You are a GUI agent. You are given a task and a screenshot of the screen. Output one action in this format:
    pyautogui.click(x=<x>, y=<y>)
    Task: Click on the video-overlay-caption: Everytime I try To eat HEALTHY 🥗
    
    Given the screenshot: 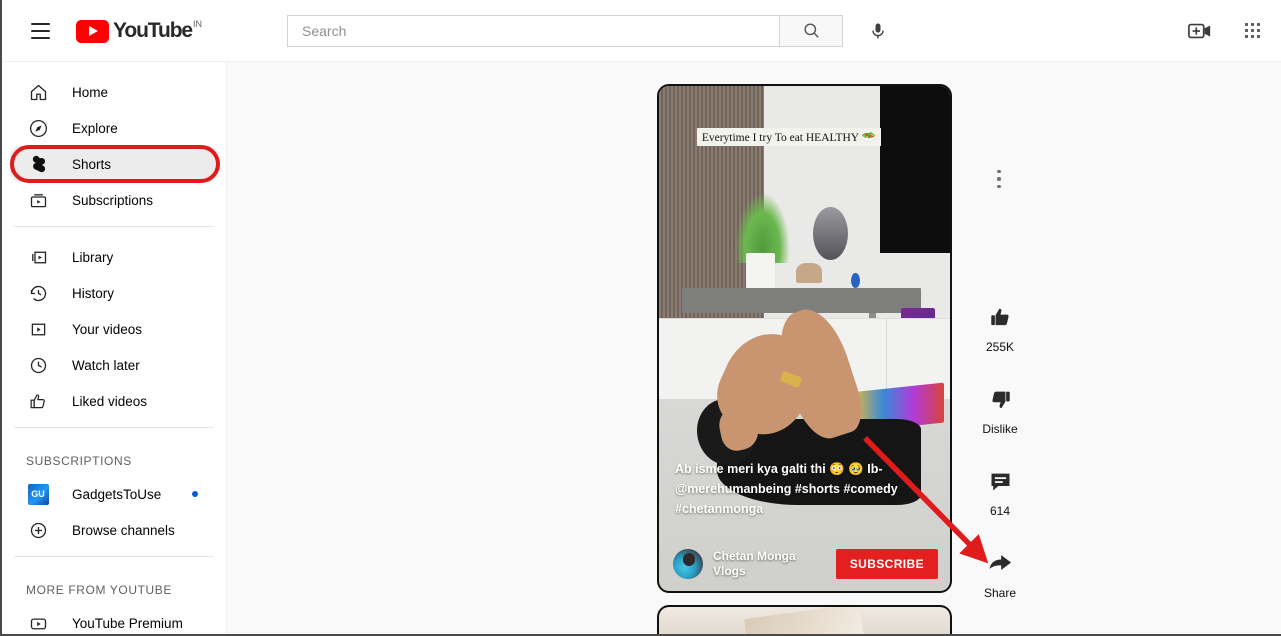 What is the action you would take?
    pyautogui.click(x=788, y=136)
    